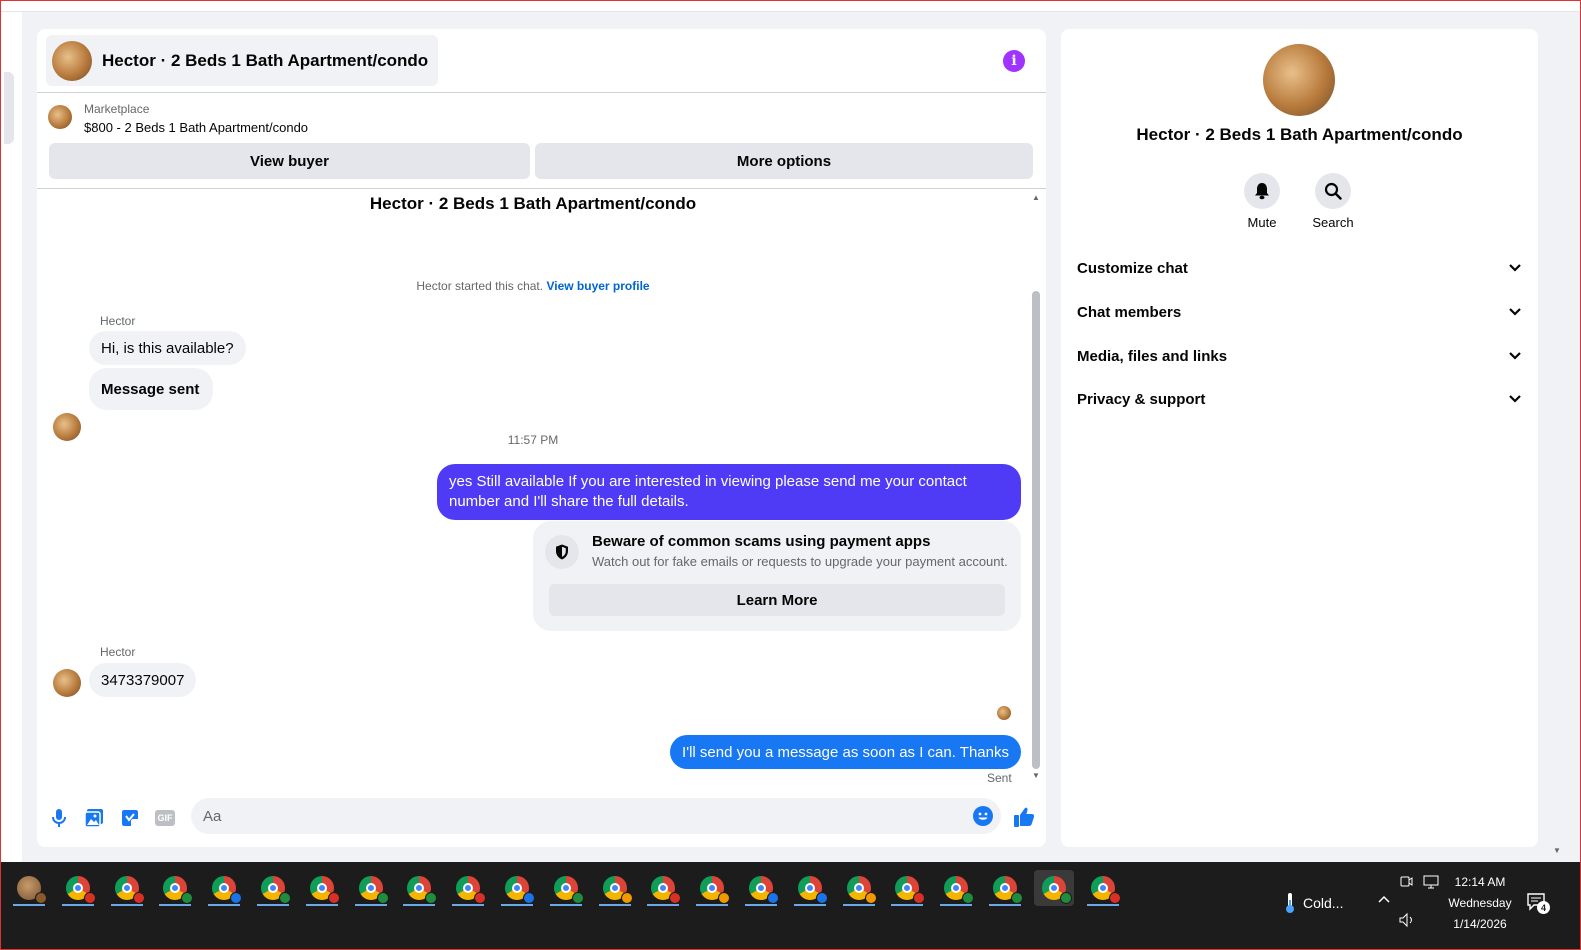 The height and width of the screenshot is (950, 1581). I want to click on shield-icon, so click(562, 552).